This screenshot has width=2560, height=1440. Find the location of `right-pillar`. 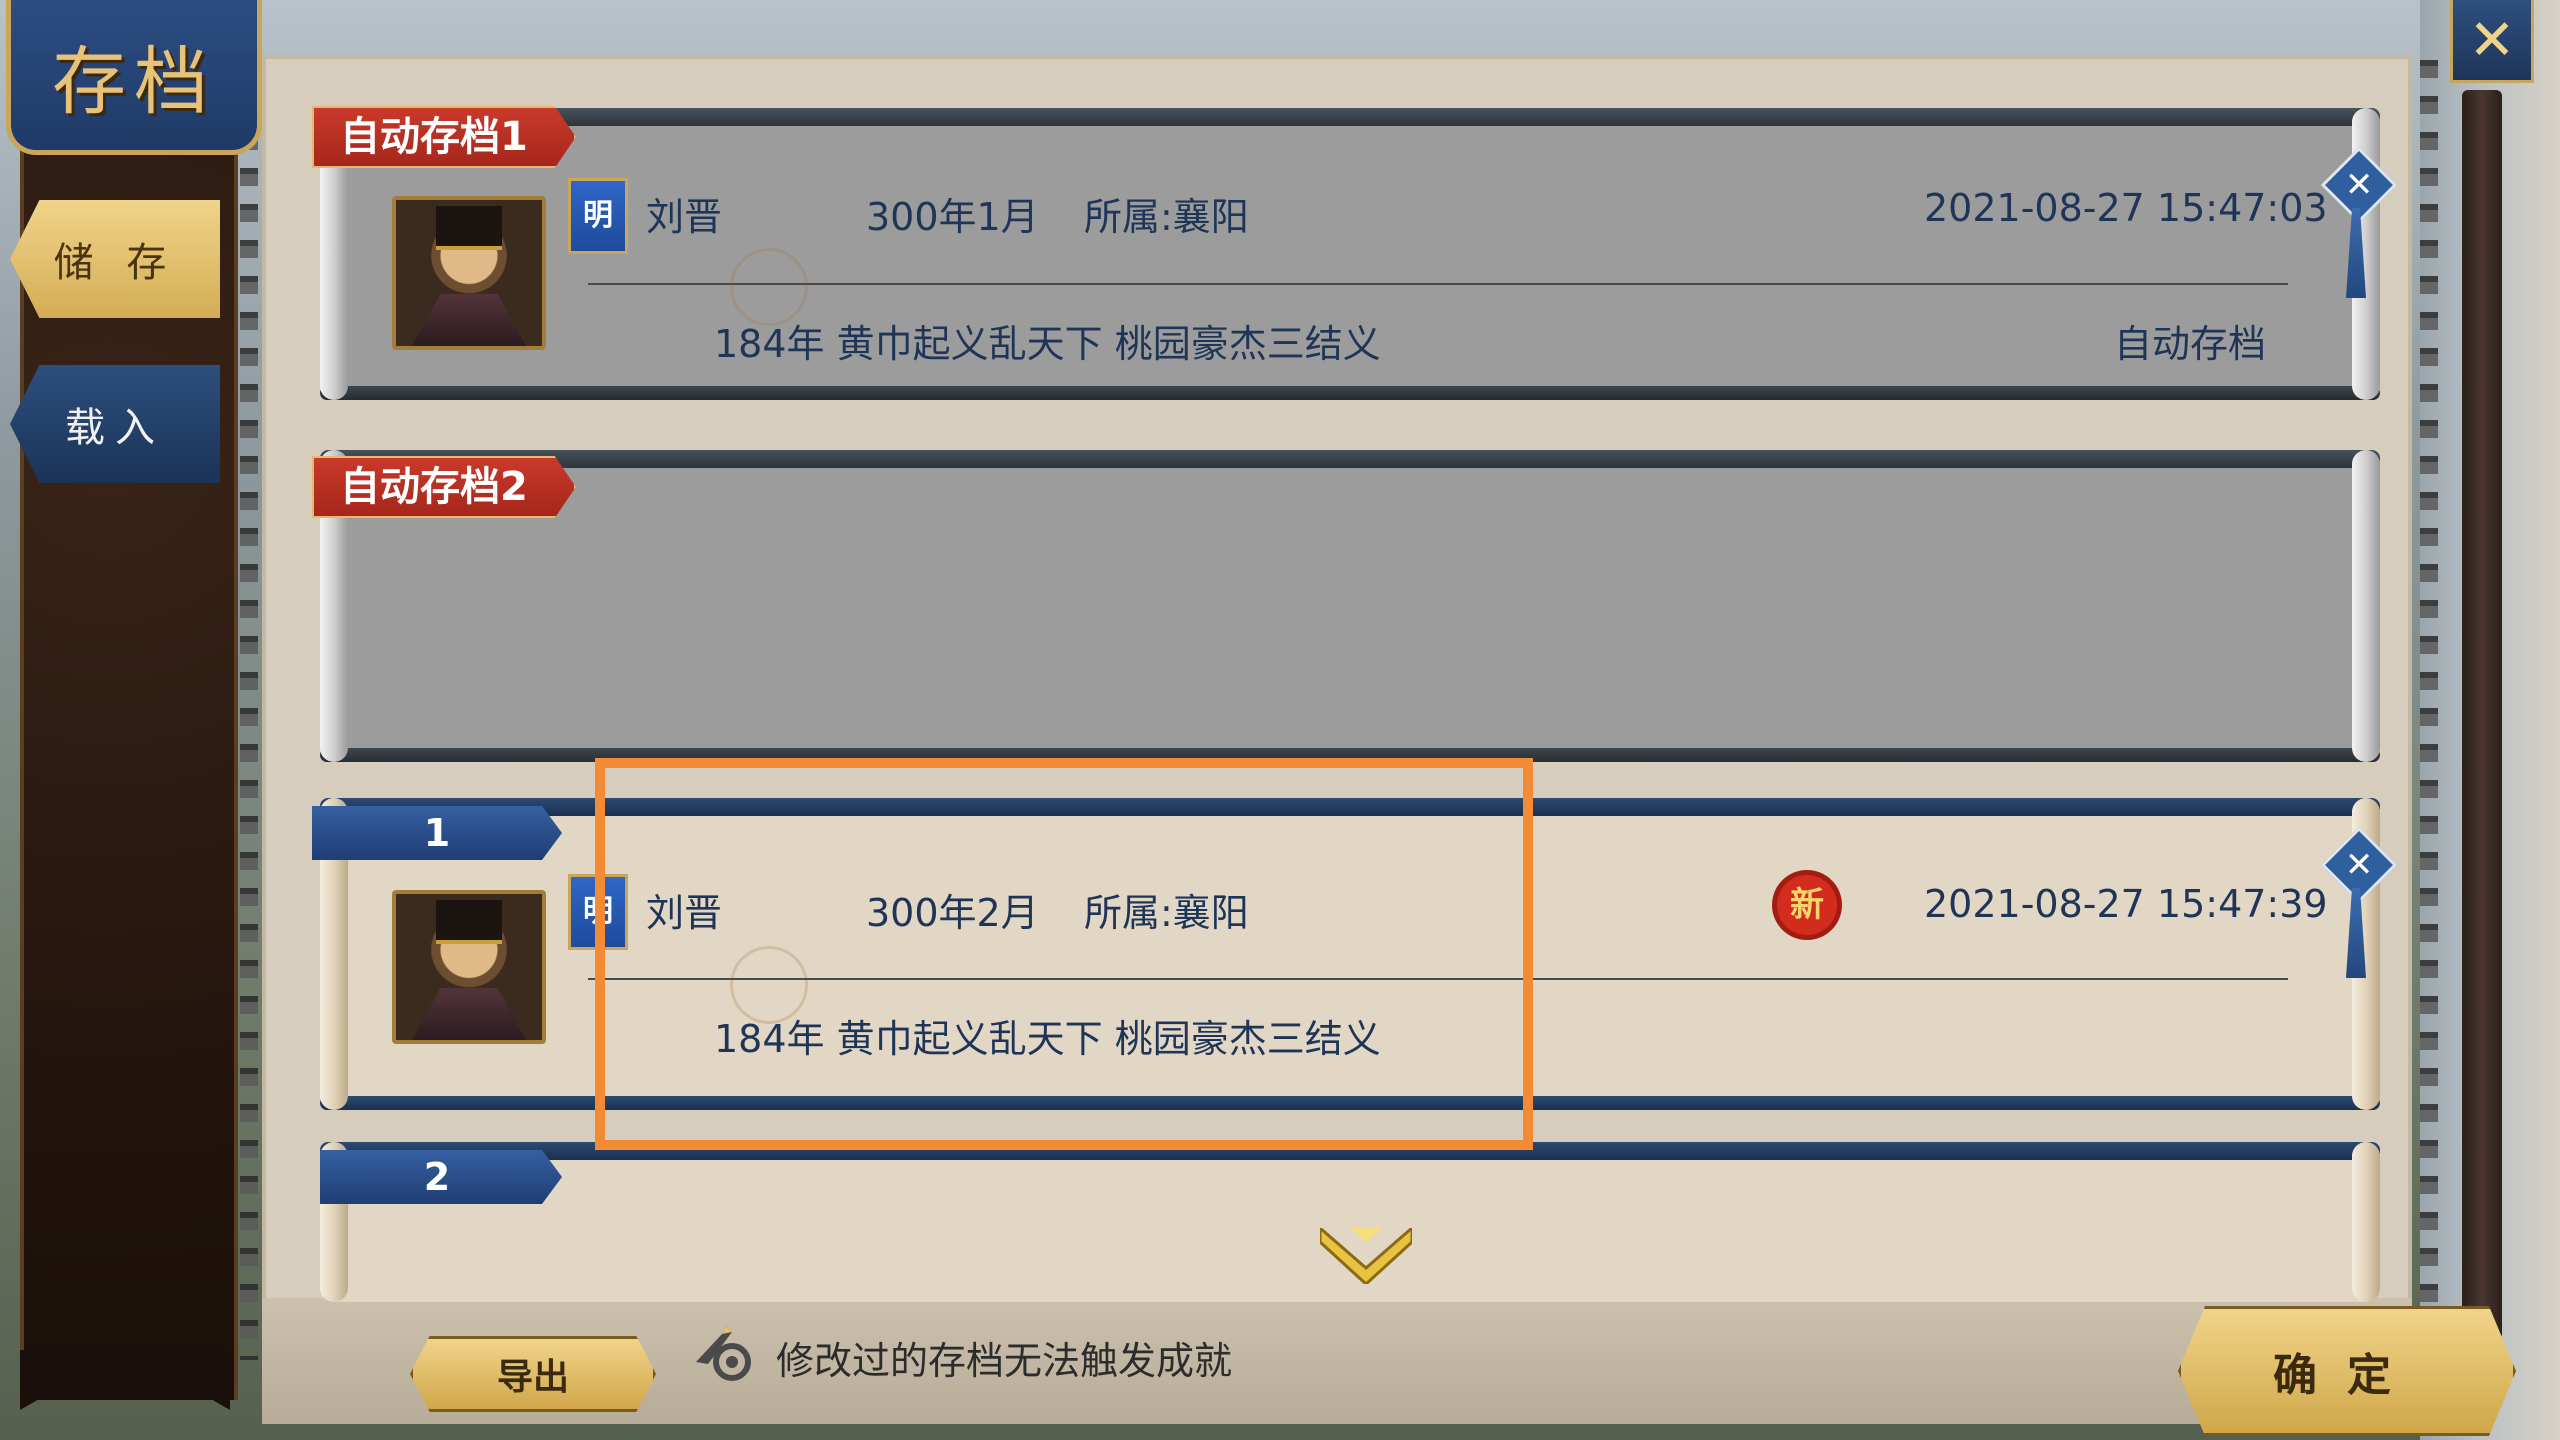

right-pillar is located at coordinates (2482, 715).